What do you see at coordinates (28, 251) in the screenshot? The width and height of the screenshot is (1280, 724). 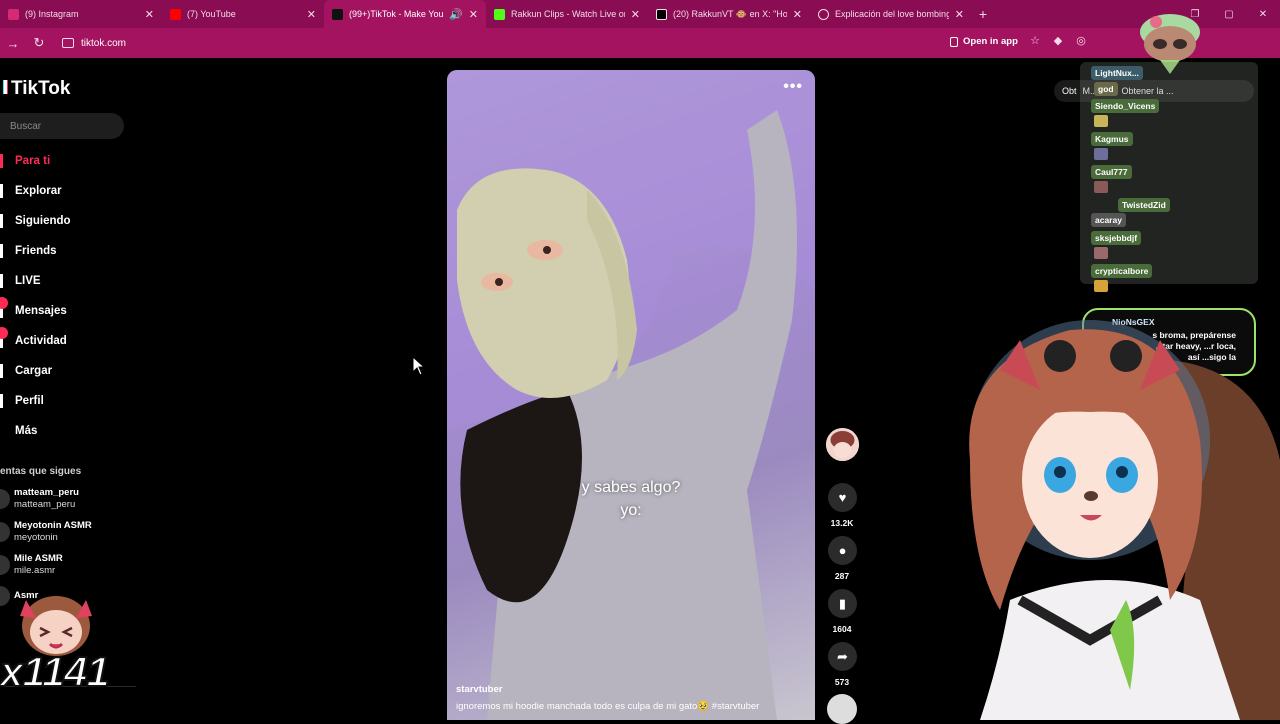 I see `nav-friends: Friends` at bounding box center [28, 251].